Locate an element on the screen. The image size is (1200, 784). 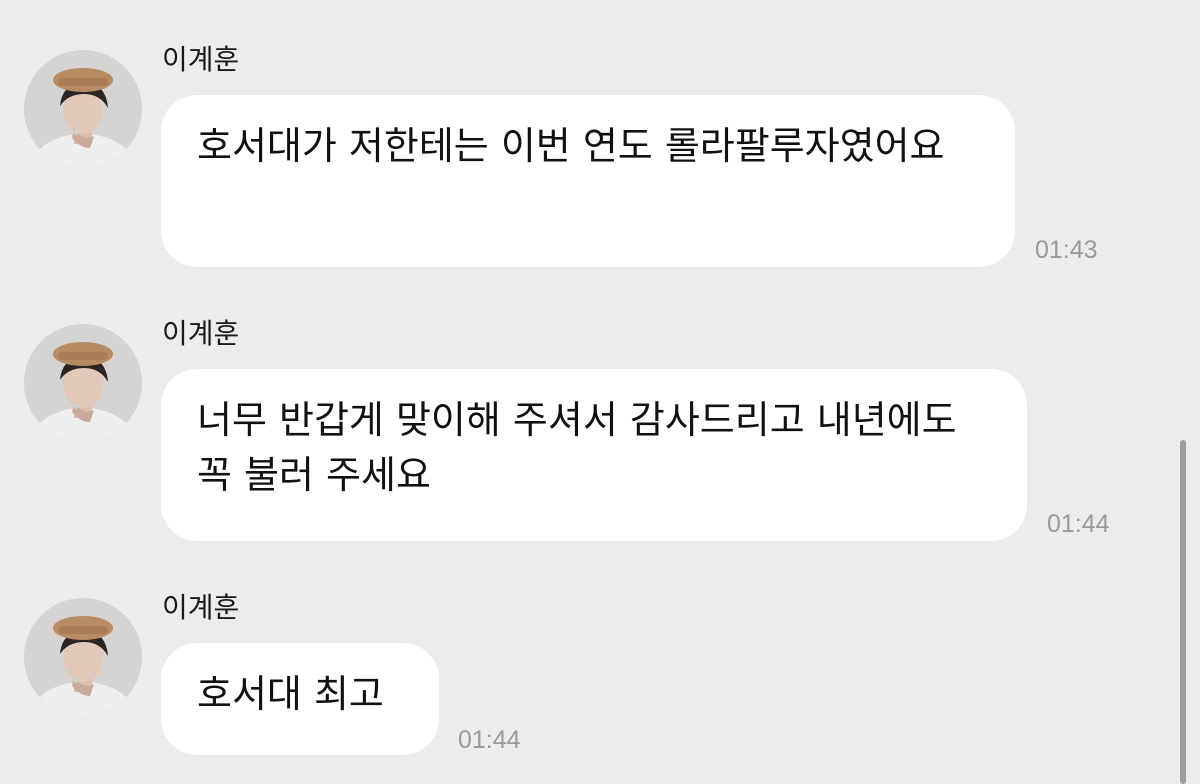
message-timestamp: 01:43 is located at coordinates (1066, 250).